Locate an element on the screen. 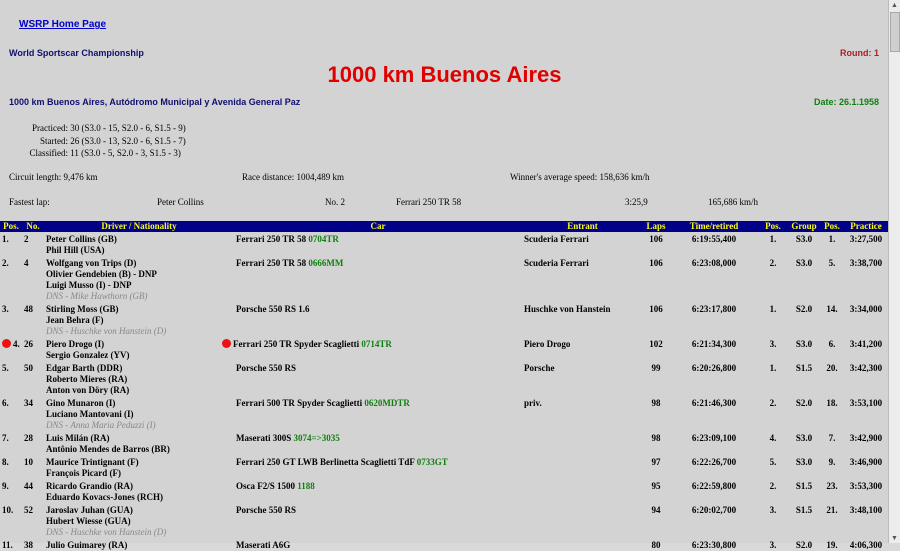  result-practice-time: 3:42,300 is located at coordinates (866, 368).